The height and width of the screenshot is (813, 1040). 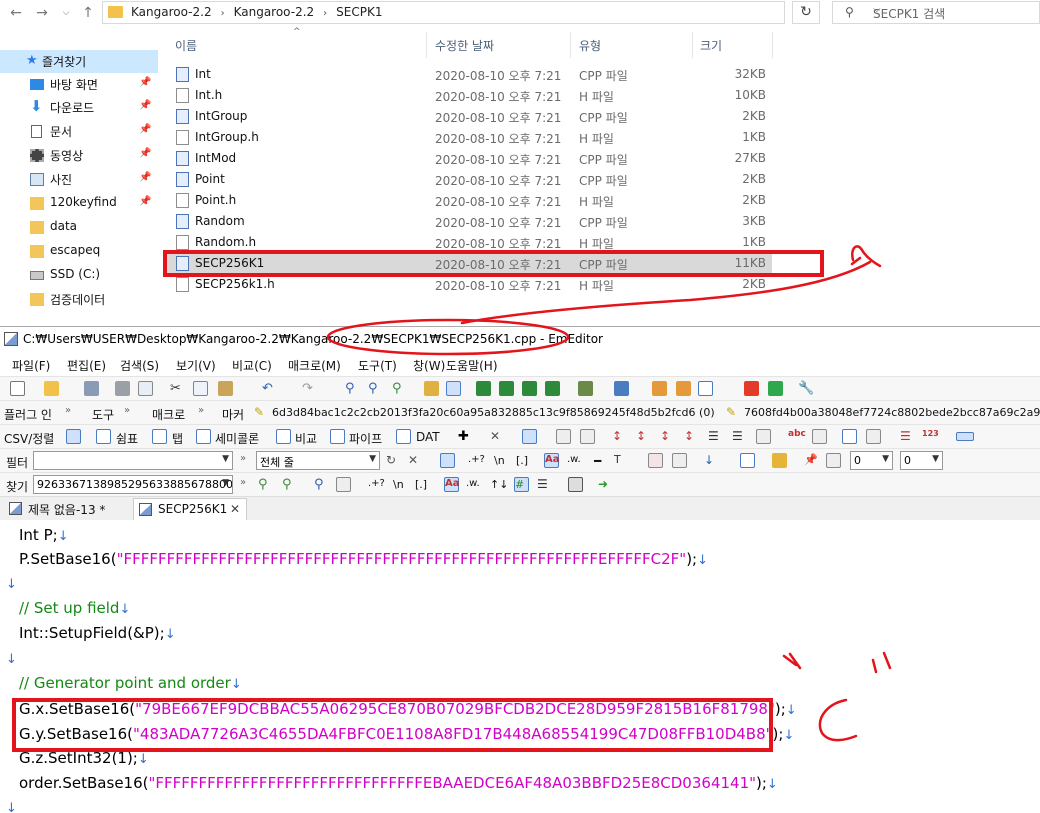 What do you see at coordinates (792, 661) in the screenshot?
I see `annotation-tick-mark` at bounding box center [792, 661].